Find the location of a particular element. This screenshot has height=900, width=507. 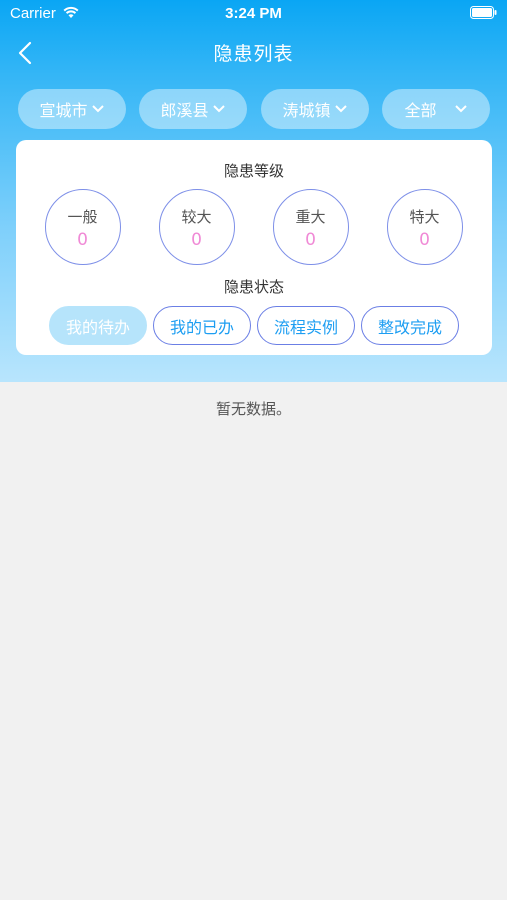

empty-state-text: 暂无数据。 is located at coordinates (253, 409).